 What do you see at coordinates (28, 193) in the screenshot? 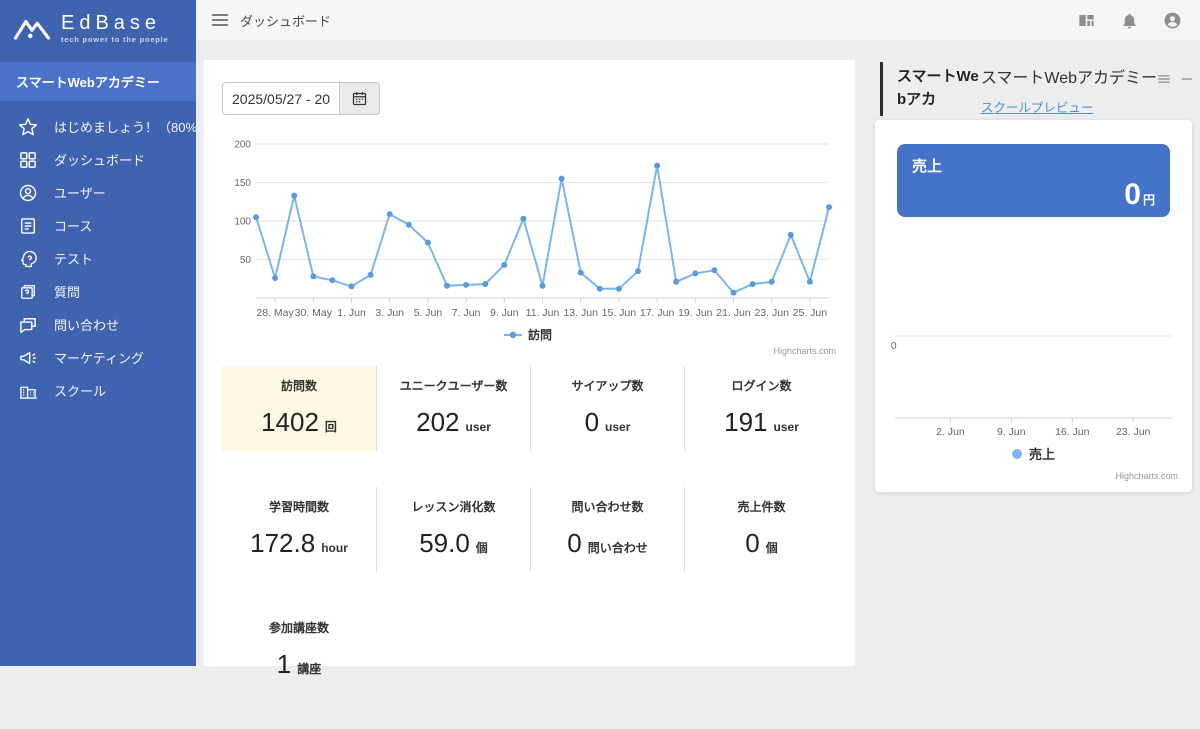
I see `user-icon` at bounding box center [28, 193].